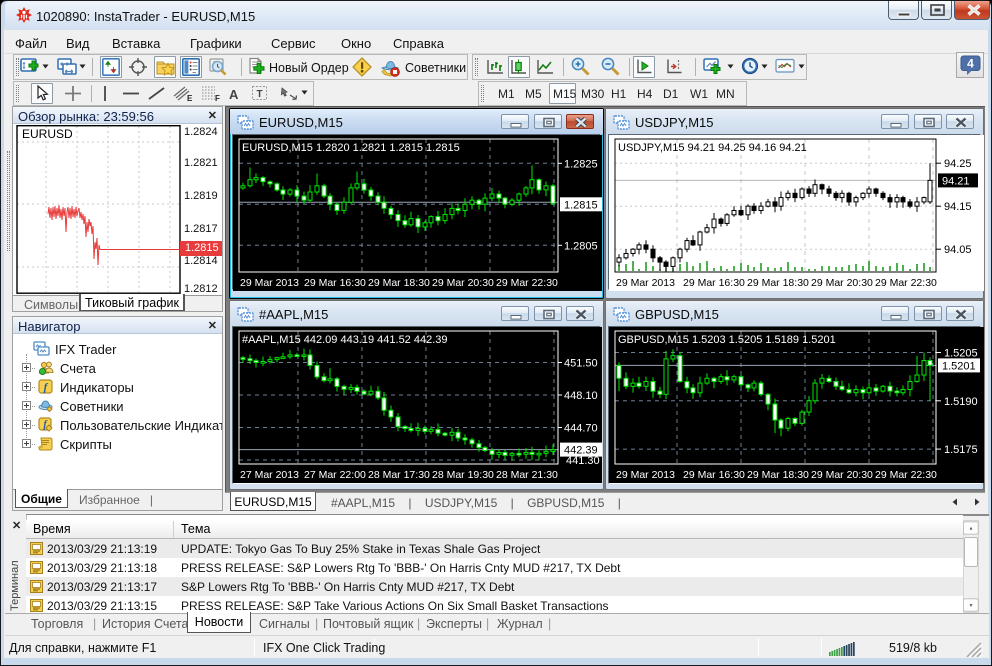 Image resolution: width=992 pixels, height=666 pixels. I want to click on svg-text: 1.2805, so click(581, 246).